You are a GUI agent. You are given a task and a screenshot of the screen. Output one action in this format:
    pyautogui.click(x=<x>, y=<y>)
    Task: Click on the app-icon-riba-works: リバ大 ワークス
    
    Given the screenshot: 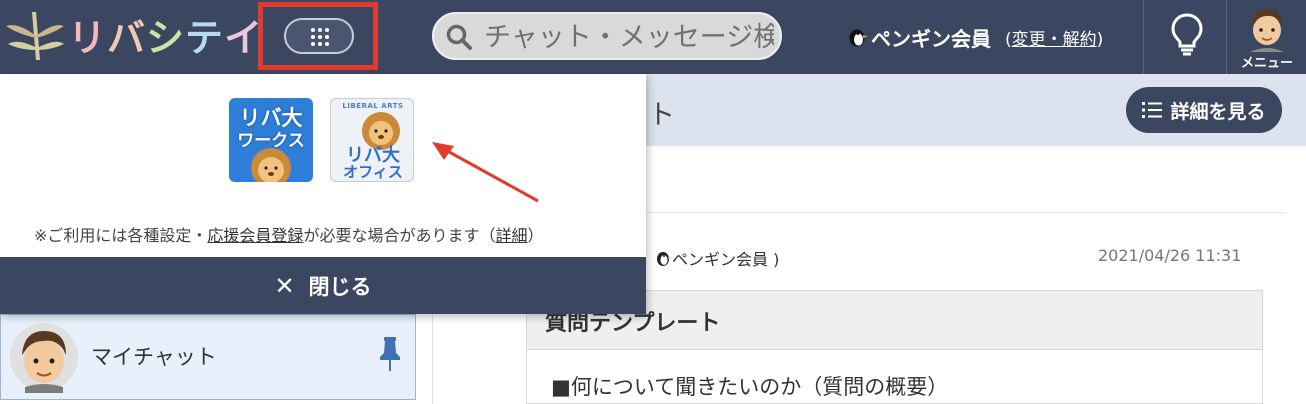 What is the action you would take?
    pyautogui.click(x=271, y=140)
    